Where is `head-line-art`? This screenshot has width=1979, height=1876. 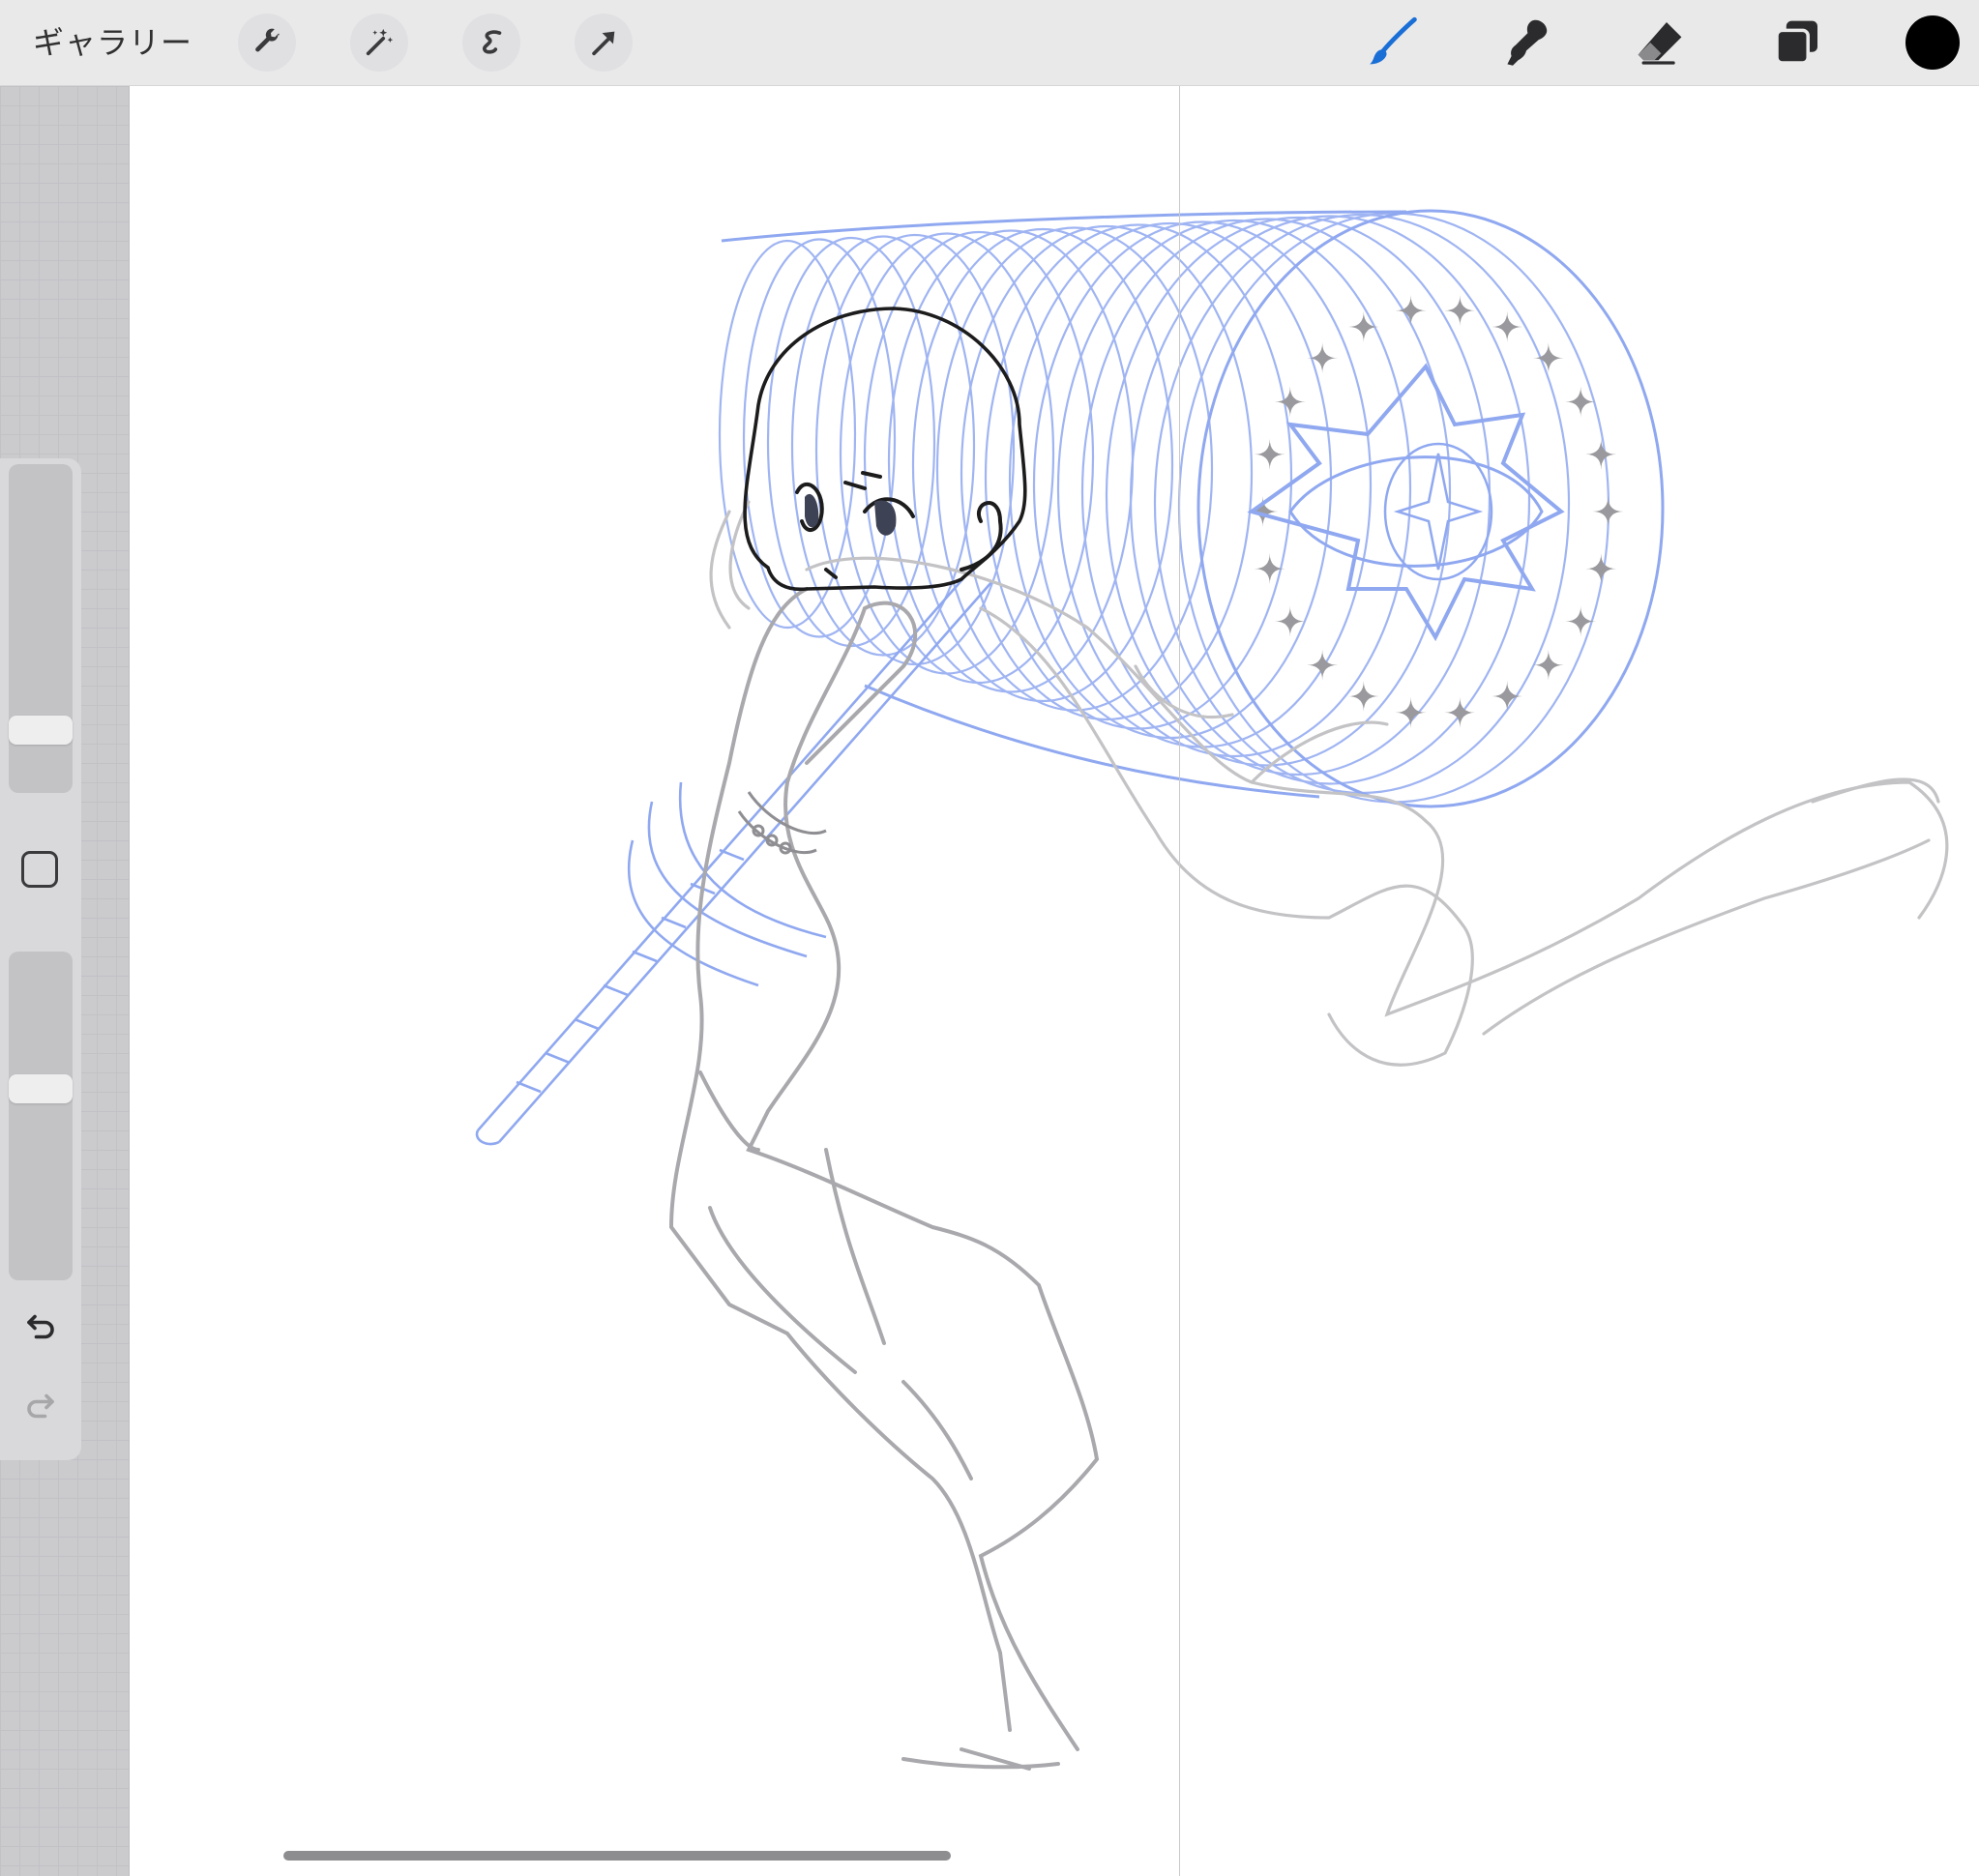 head-line-art is located at coordinates (885, 449).